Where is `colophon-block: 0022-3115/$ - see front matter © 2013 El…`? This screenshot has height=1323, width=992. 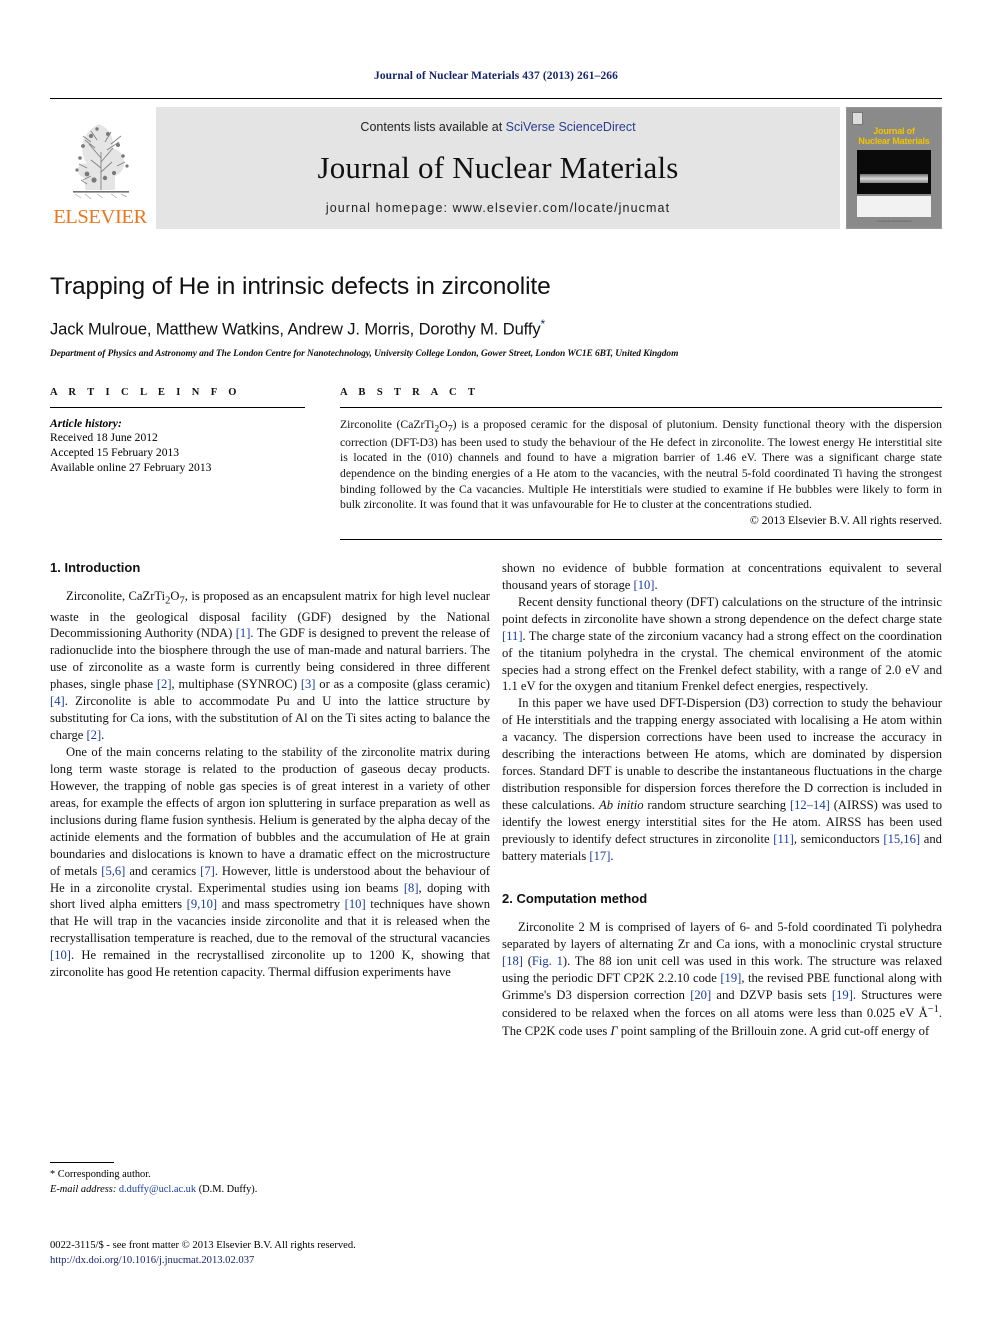 colophon-block: 0022-3115/$ - see front matter © 2013 El… is located at coordinates (300, 1253).